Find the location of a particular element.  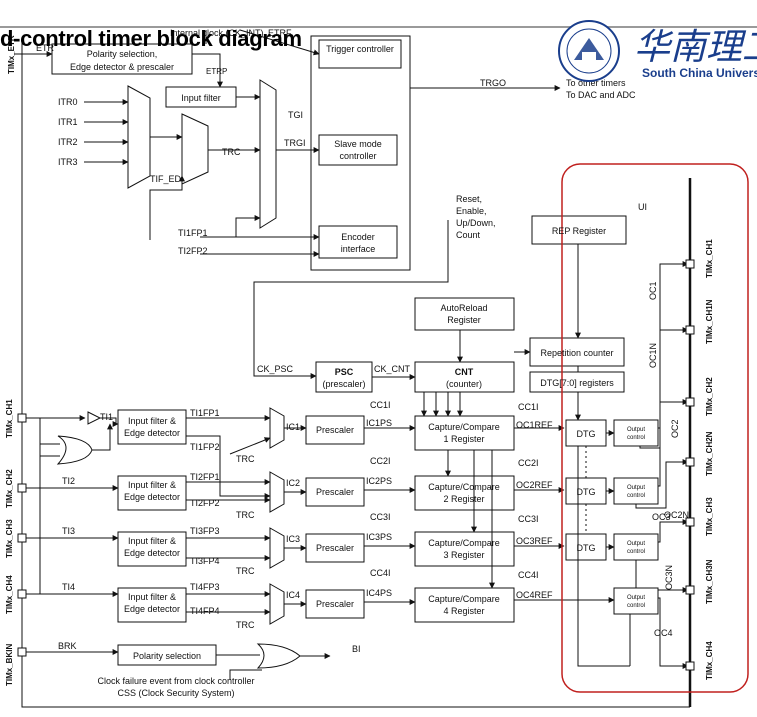

slave-mode-line2: controller is located at coordinates (357, 156).